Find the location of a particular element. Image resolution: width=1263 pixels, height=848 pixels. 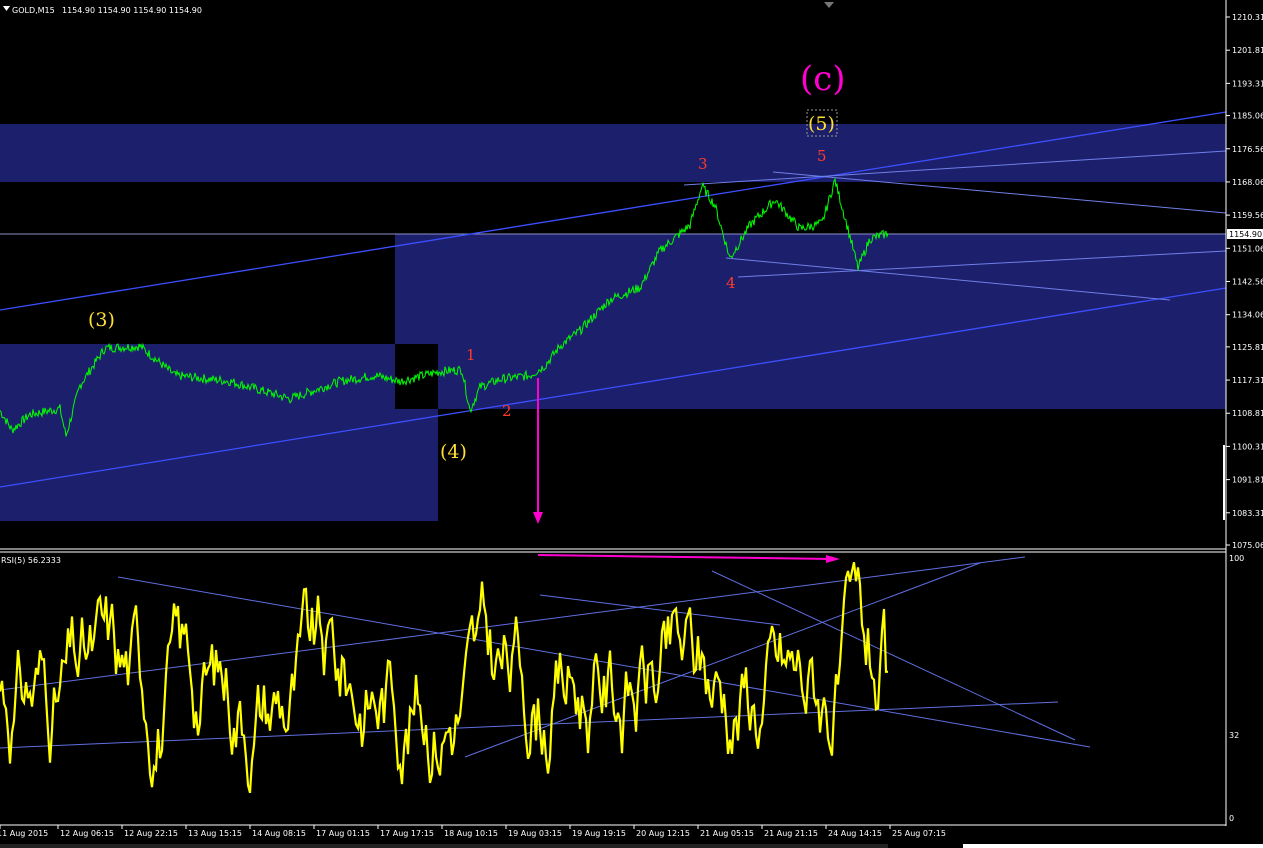

price-tick-label: 1210.31 is located at coordinates (1247, 17).